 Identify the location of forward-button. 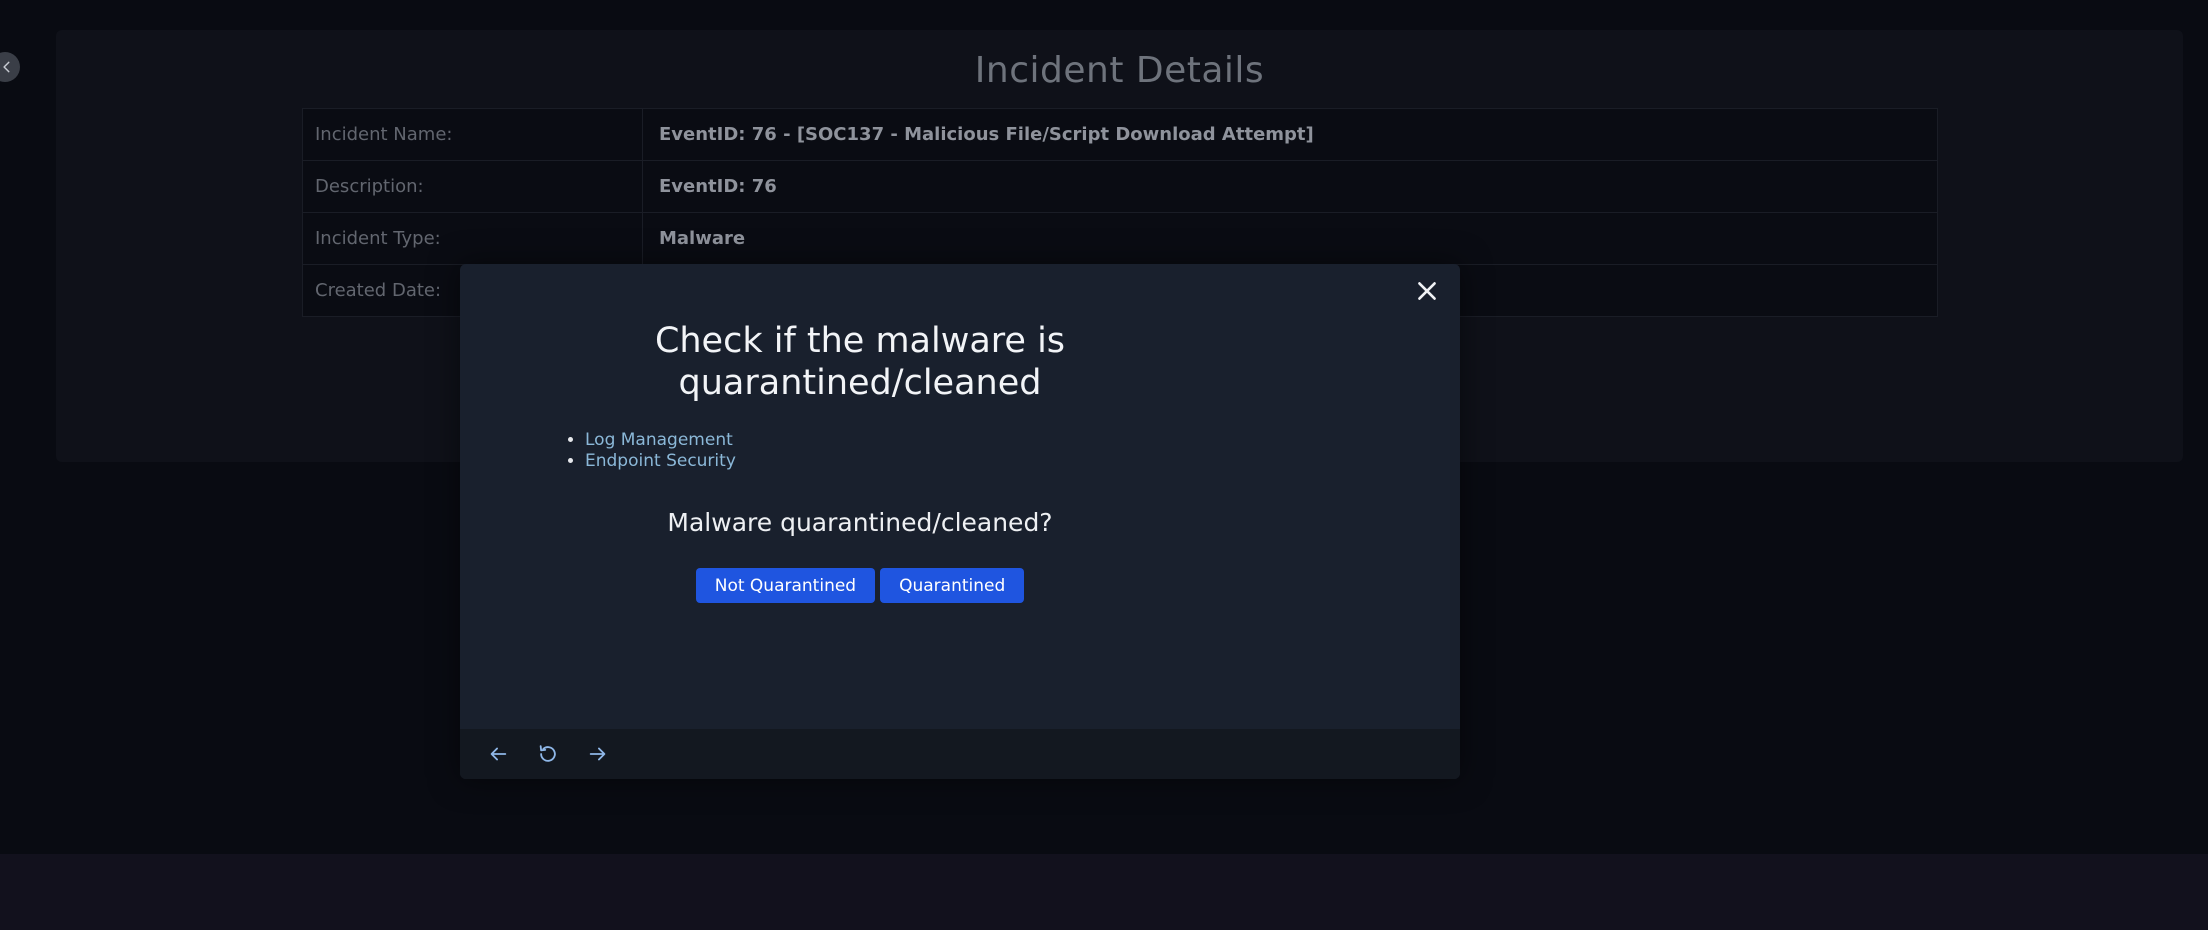
(598, 754).